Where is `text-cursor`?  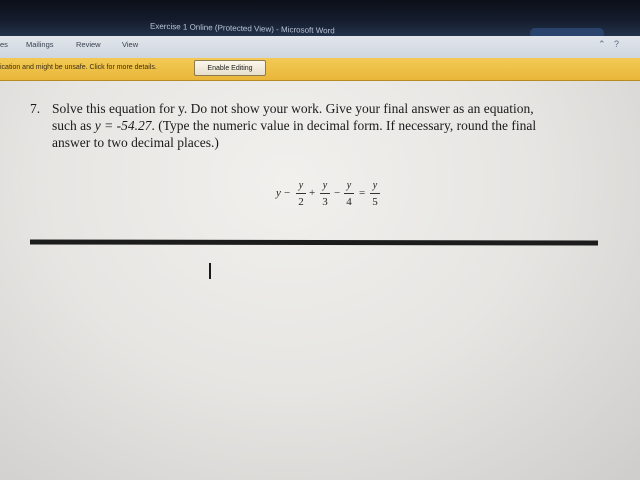 text-cursor is located at coordinates (210, 271).